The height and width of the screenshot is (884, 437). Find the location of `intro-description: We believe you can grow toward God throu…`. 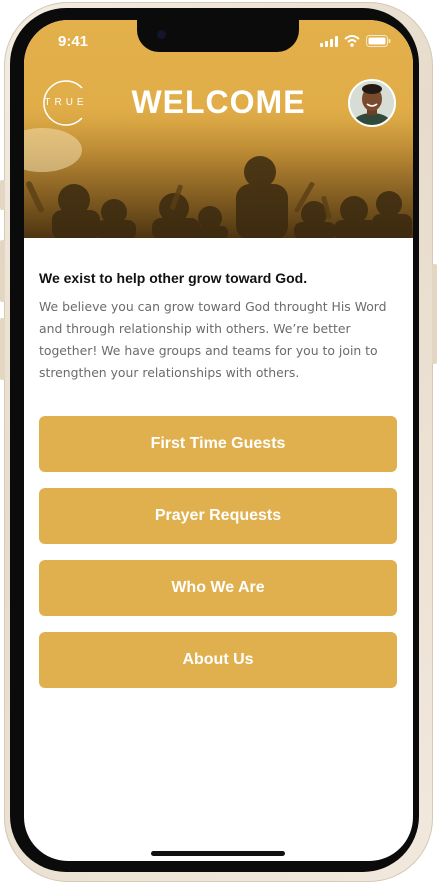

intro-description: We believe you can grow toward God throu… is located at coordinates (213, 339).